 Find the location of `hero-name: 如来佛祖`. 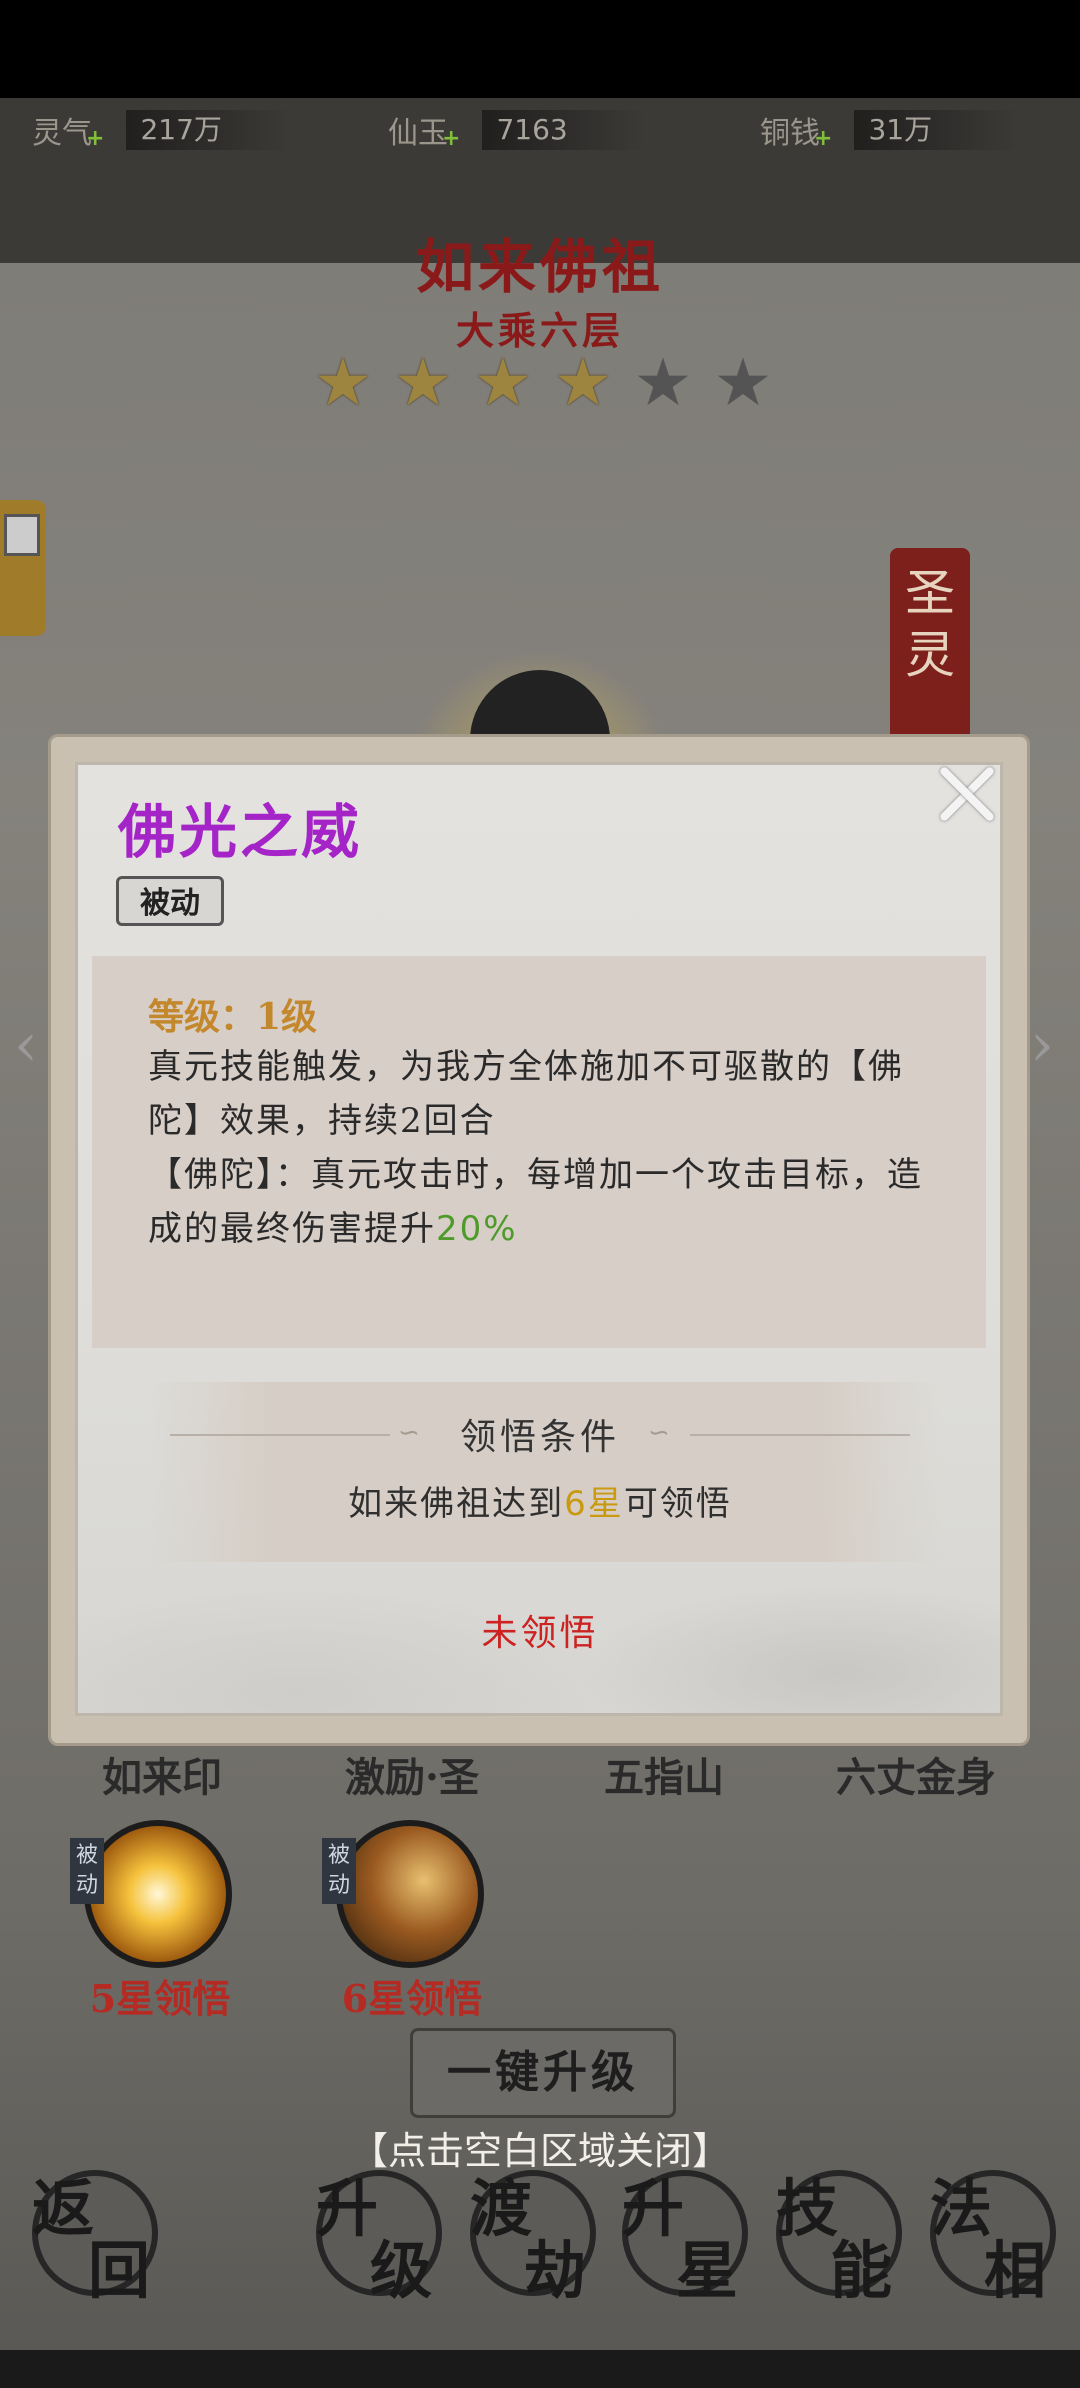

hero-name: 如来佛祖 is located at coordinates (539, 267).